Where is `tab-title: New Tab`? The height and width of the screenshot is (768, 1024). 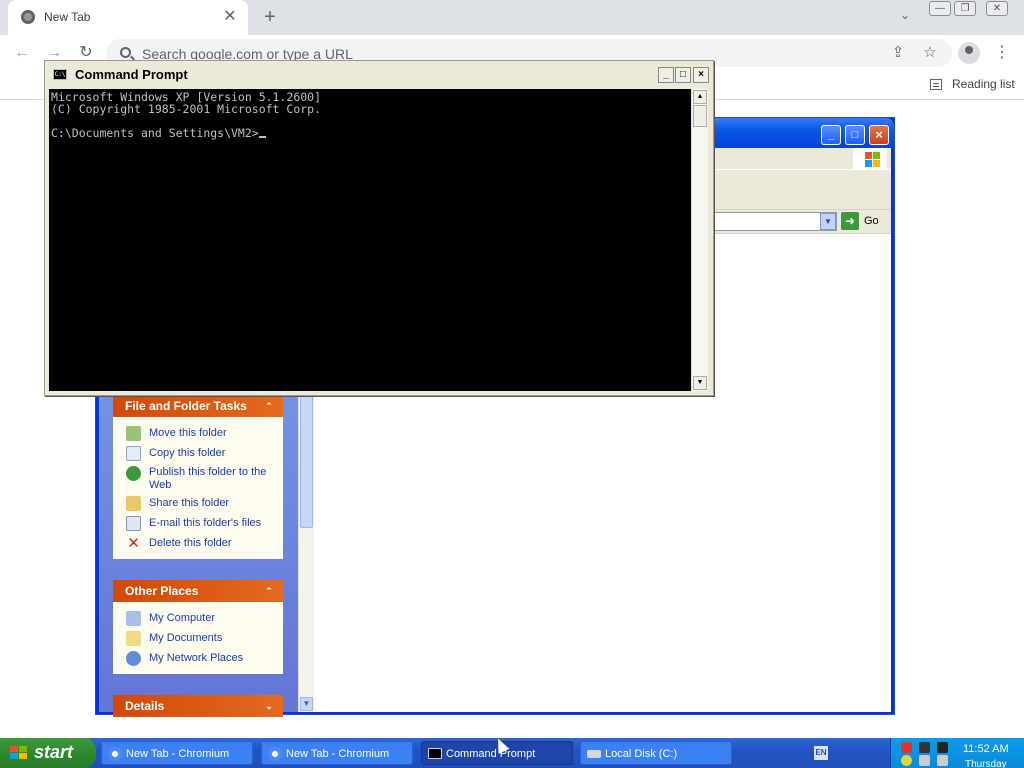
tab-title: New Tab is located at coordinates (67, 17).